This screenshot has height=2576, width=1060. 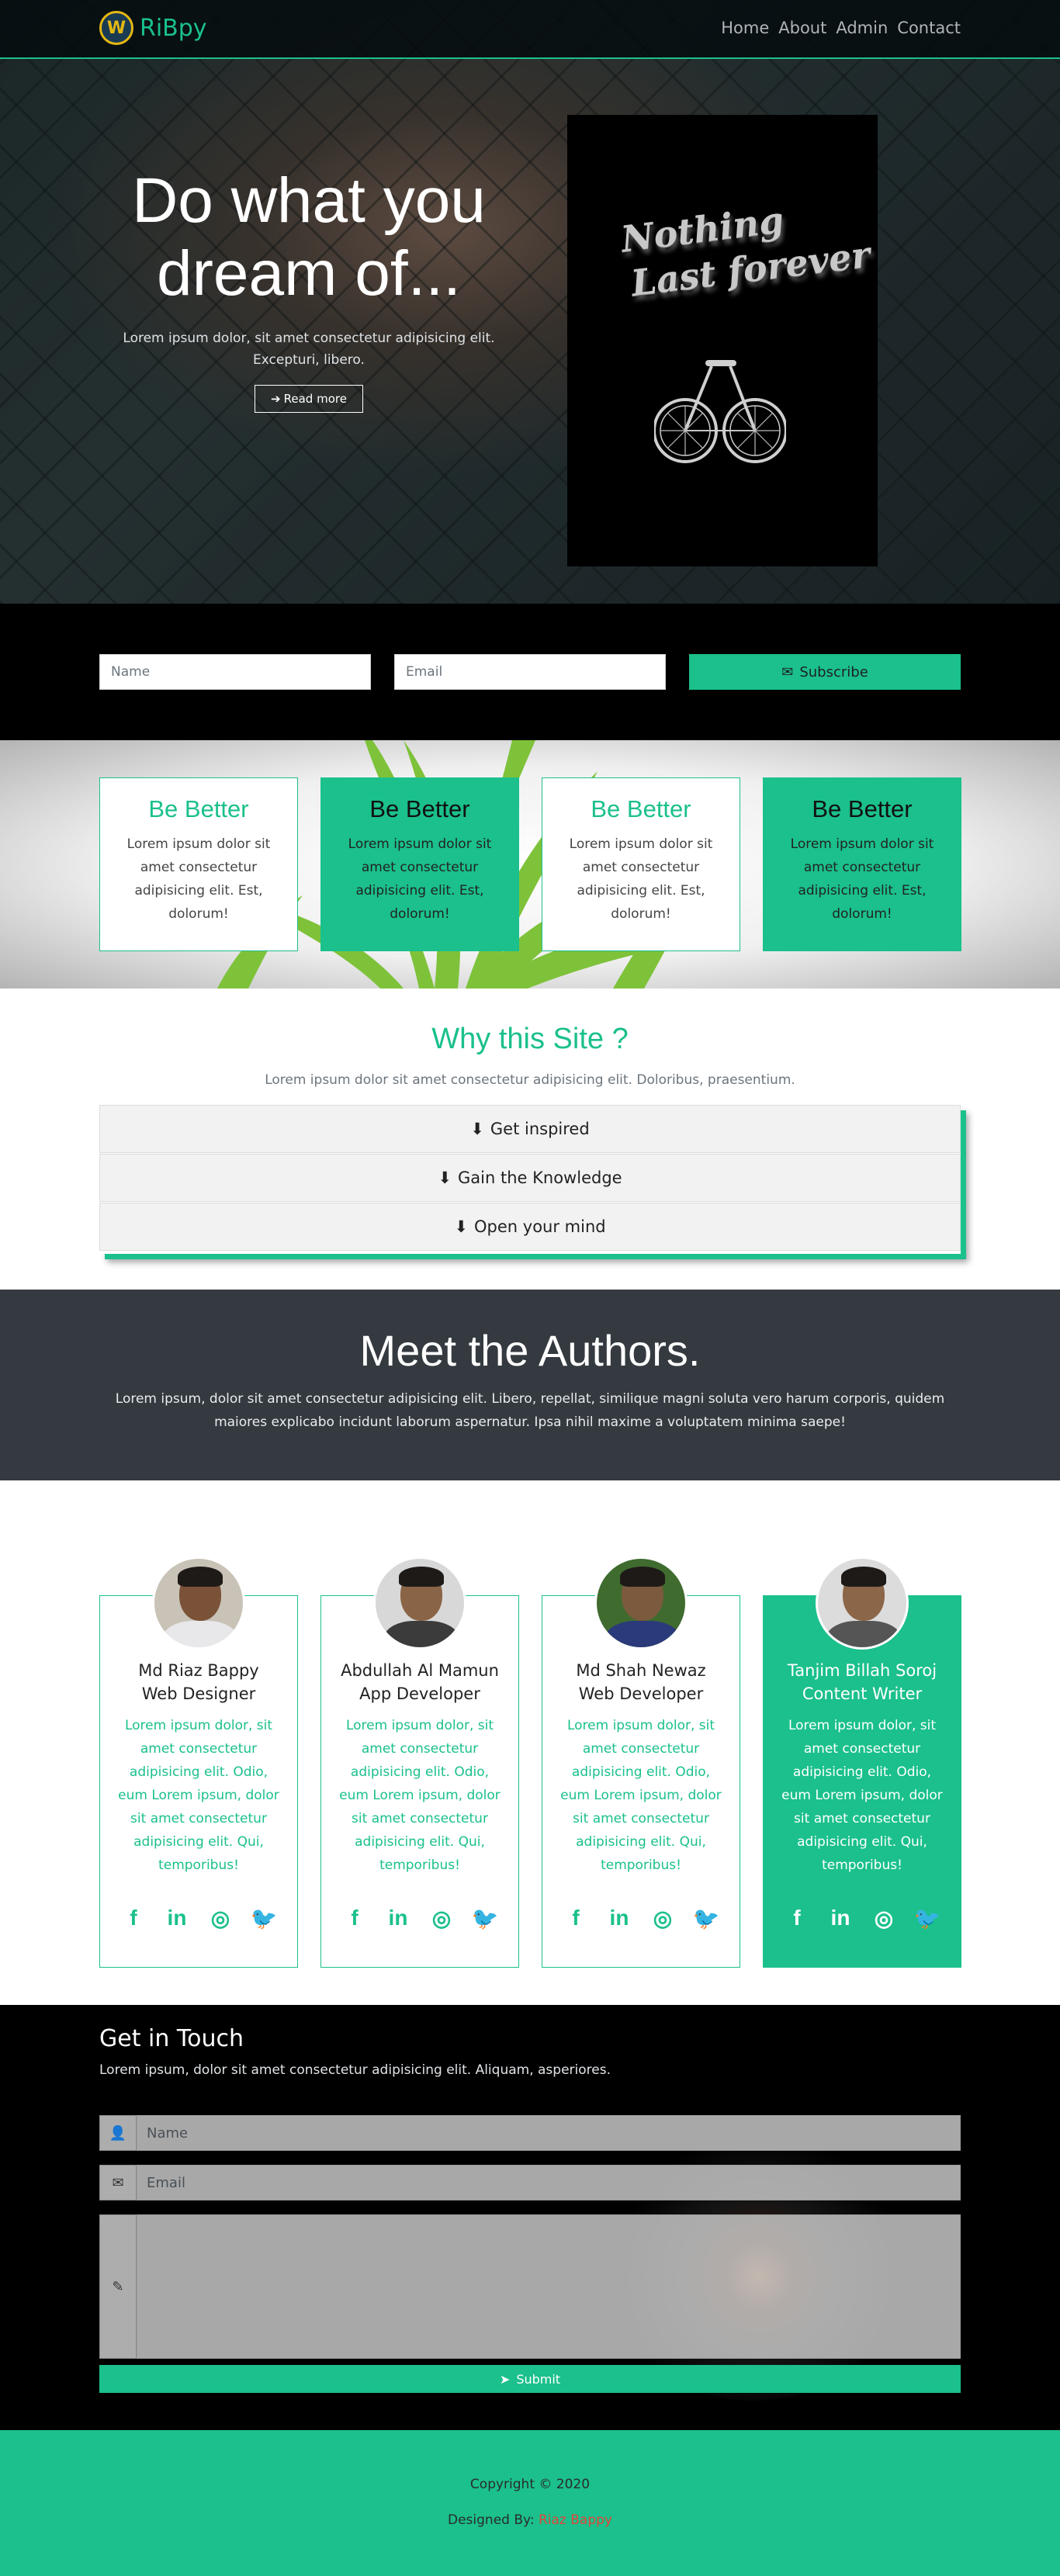 I want to click on read-more-button: ➔ Read more, so click(x=309, y=399).